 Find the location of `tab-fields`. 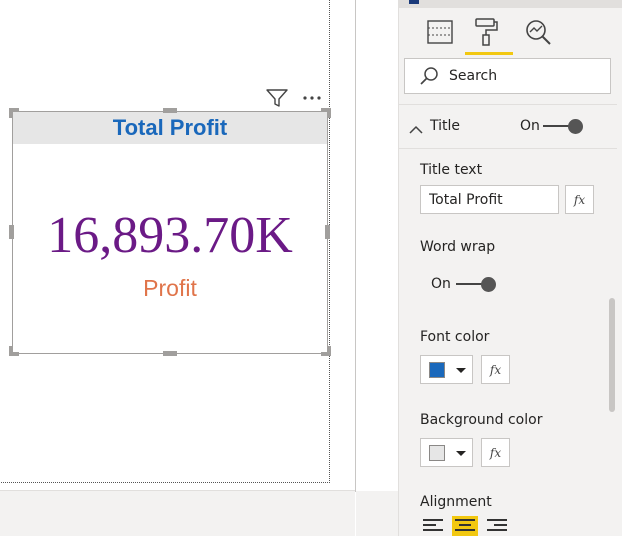

tab-fields is located at coordinates (440, 34).